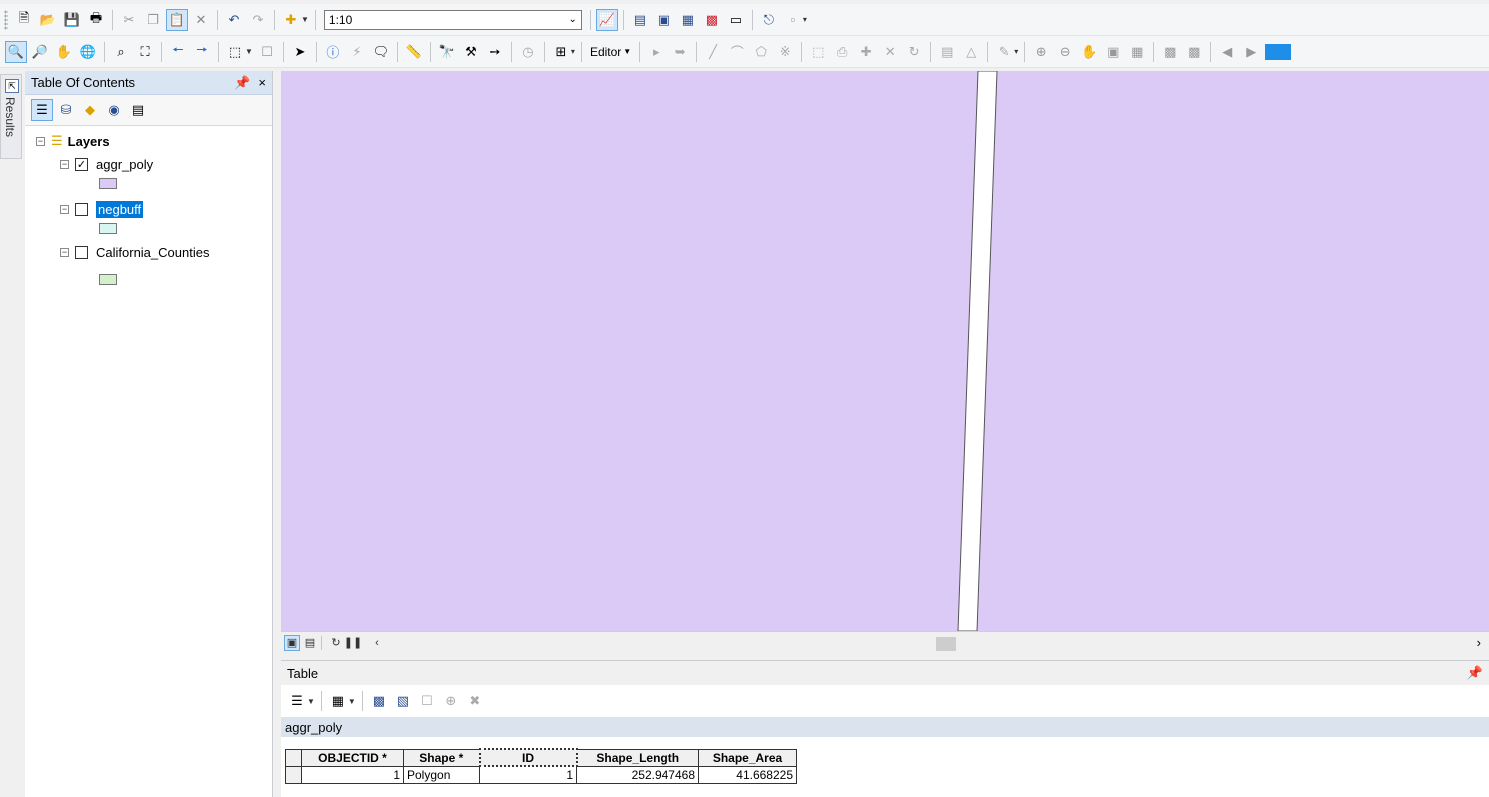 The width and height of the screenshot is (1489, 797). What do you see at coordinates (495, 52) in the screenshot?
I see `go-to-xy-icon: ➙` at bounding box center [495, 52].